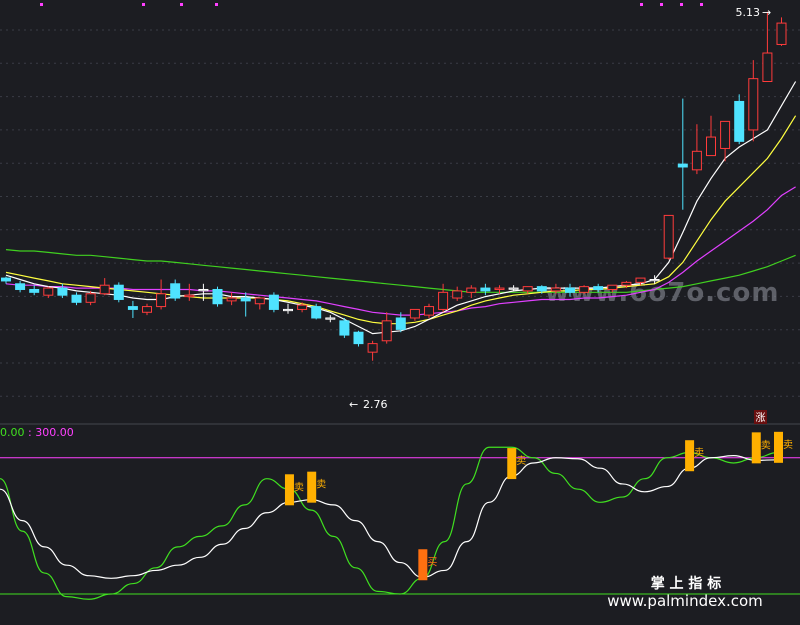 This screenshot has width=800, height=625. What do you see at coordinates (375, 404) in the screenshot?
I see `low-price-label: 2.76` at bounding box center [375, 404].